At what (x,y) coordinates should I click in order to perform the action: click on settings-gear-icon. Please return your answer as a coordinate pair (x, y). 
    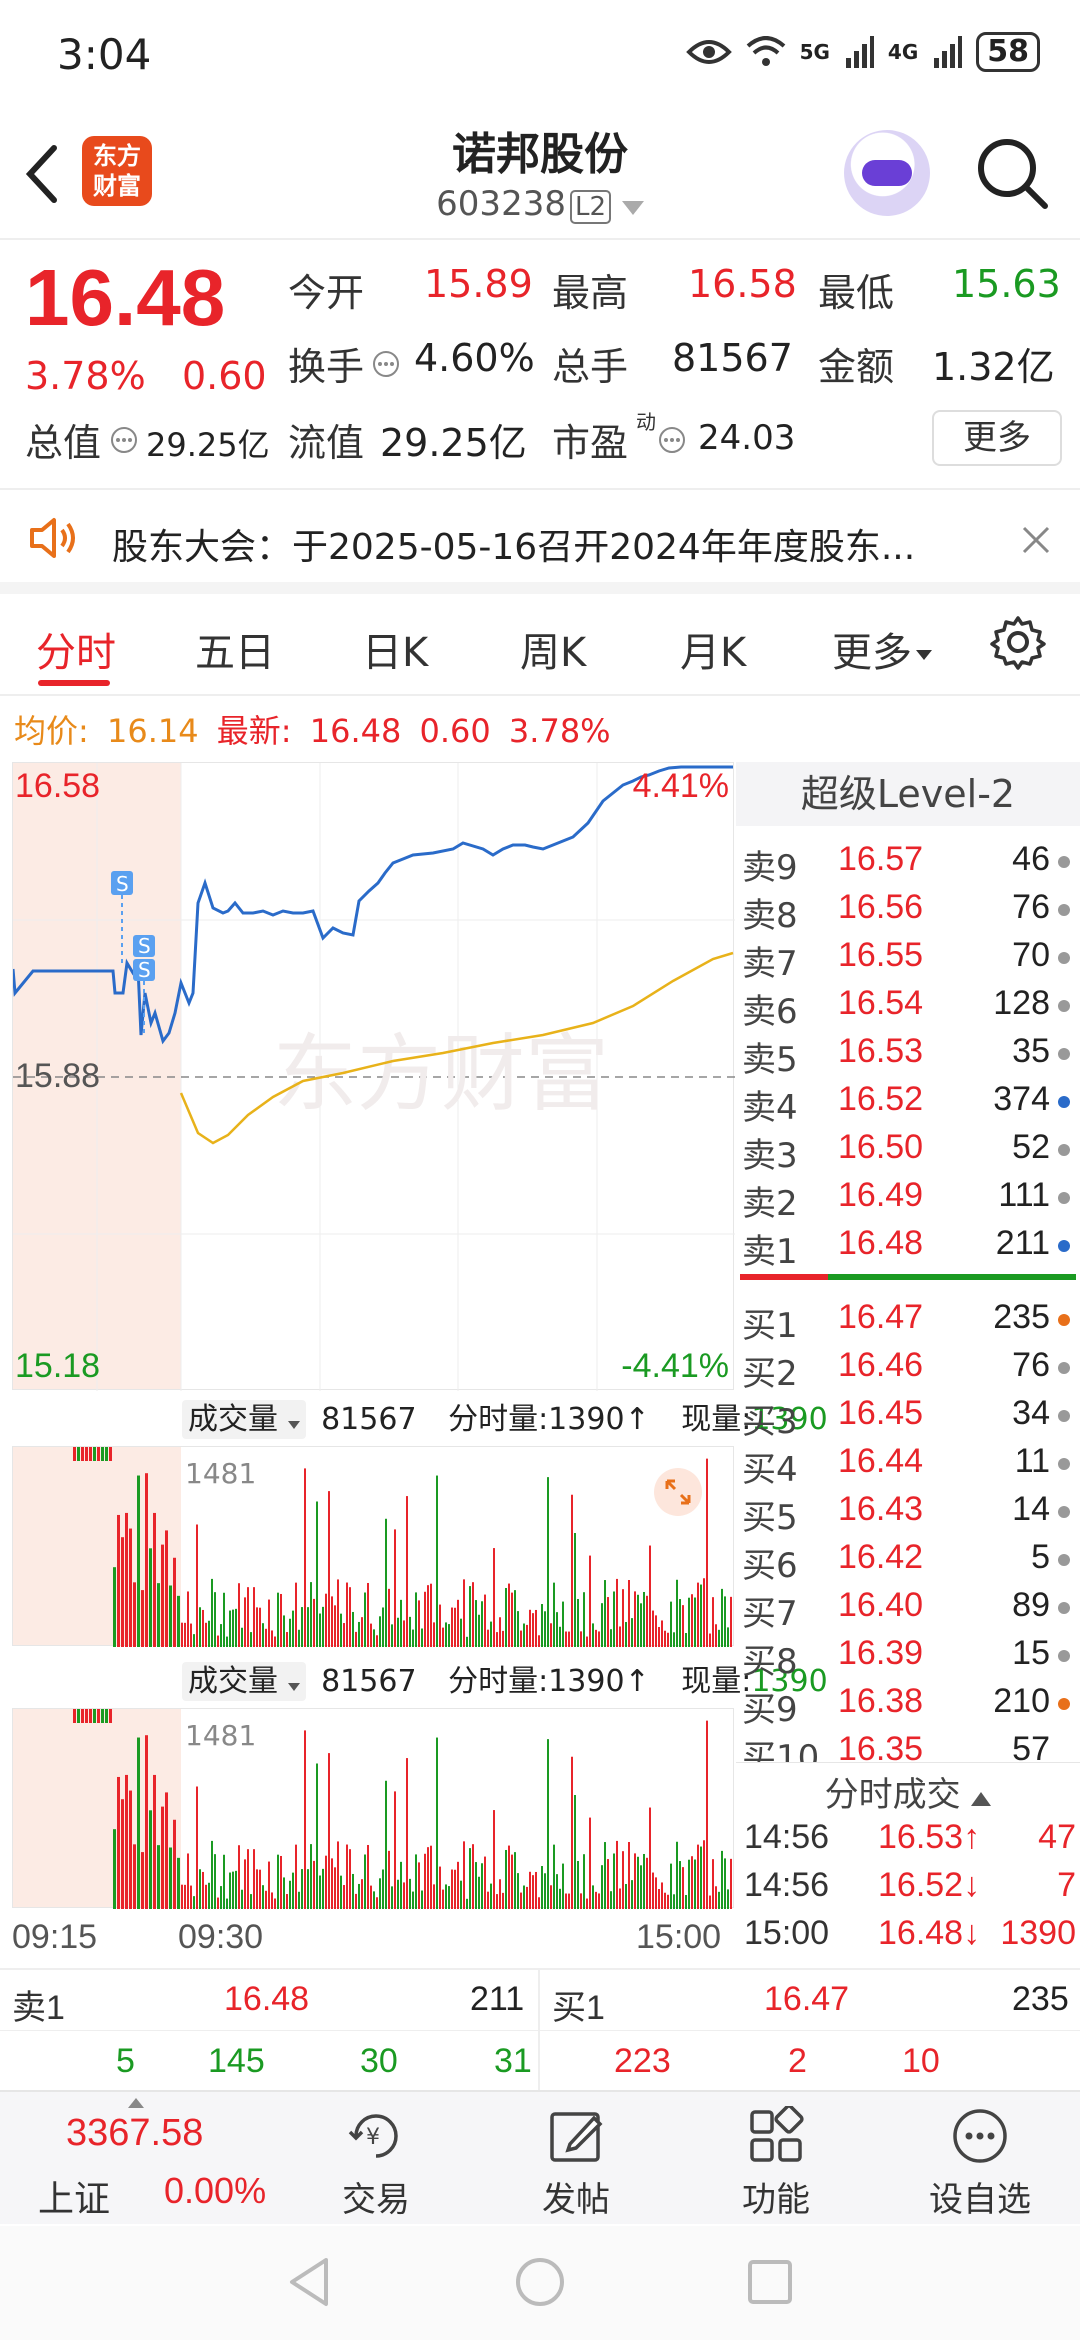
    Looking at the image, I should click on (1018, 642).